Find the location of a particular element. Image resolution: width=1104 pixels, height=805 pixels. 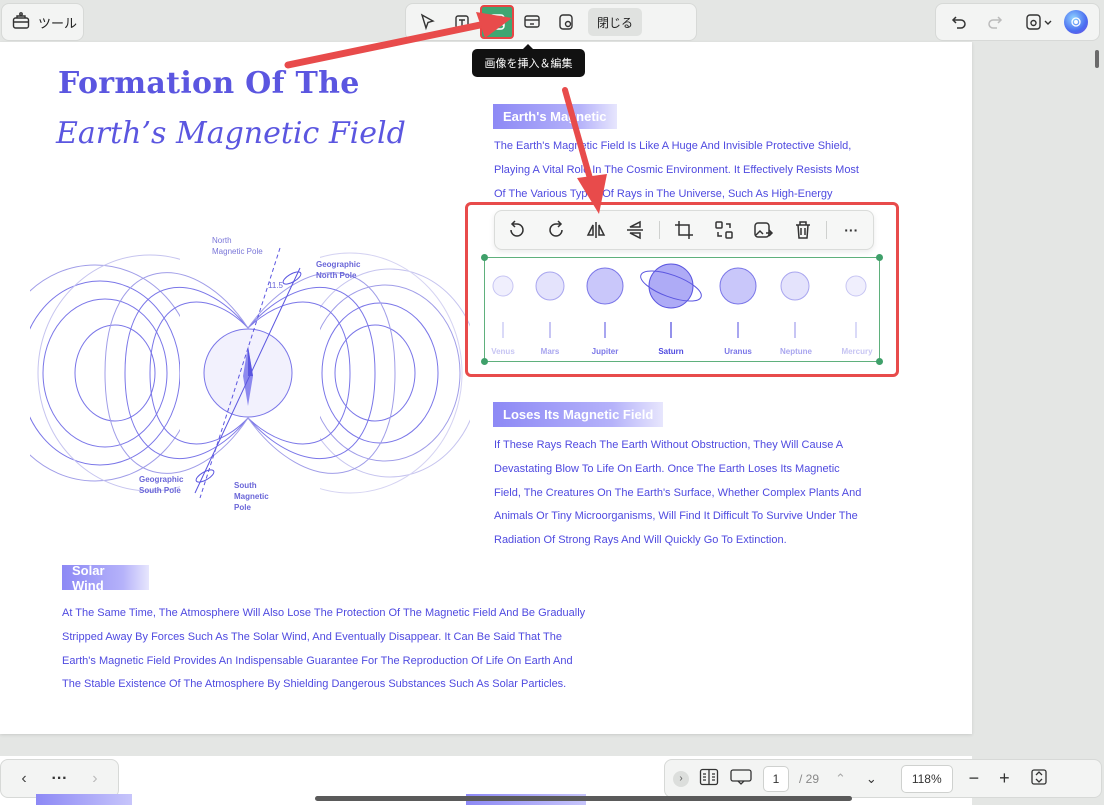

total-pages: / 29 is located at coordinates (809, 778).